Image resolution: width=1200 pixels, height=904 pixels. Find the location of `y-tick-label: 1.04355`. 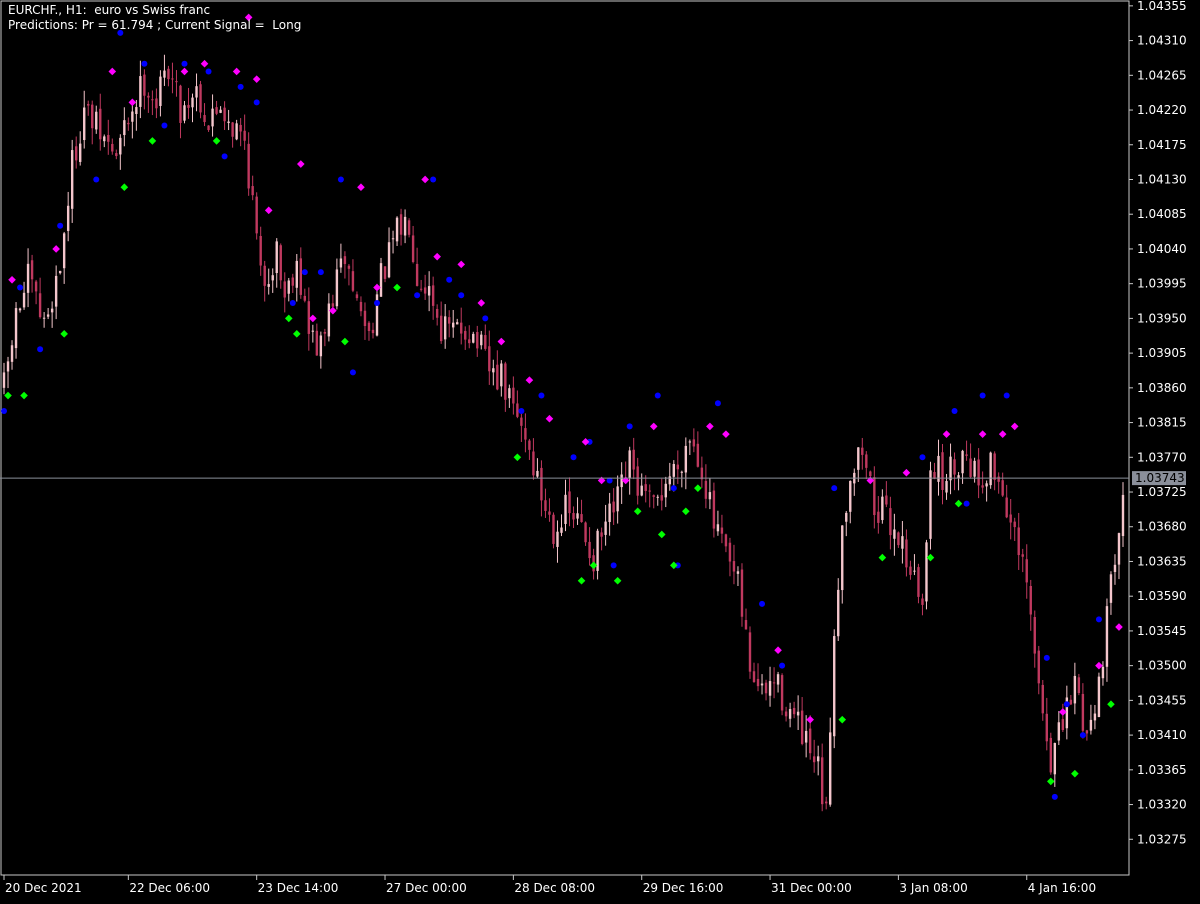

y-tick-label: 1.04355 is located at coordinates (1162, 6).